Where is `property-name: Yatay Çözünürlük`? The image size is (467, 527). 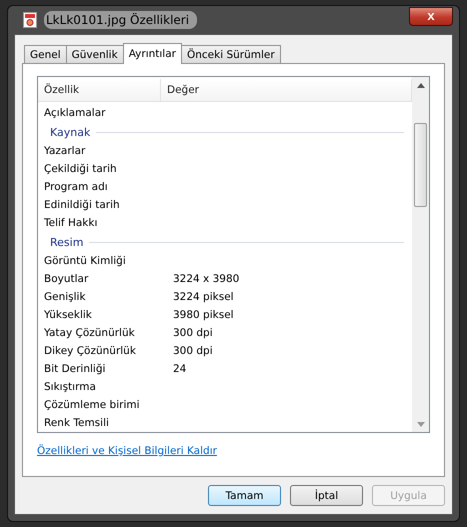 property-name: Yatay Çözünürlük is located at coordinates (89, 333).